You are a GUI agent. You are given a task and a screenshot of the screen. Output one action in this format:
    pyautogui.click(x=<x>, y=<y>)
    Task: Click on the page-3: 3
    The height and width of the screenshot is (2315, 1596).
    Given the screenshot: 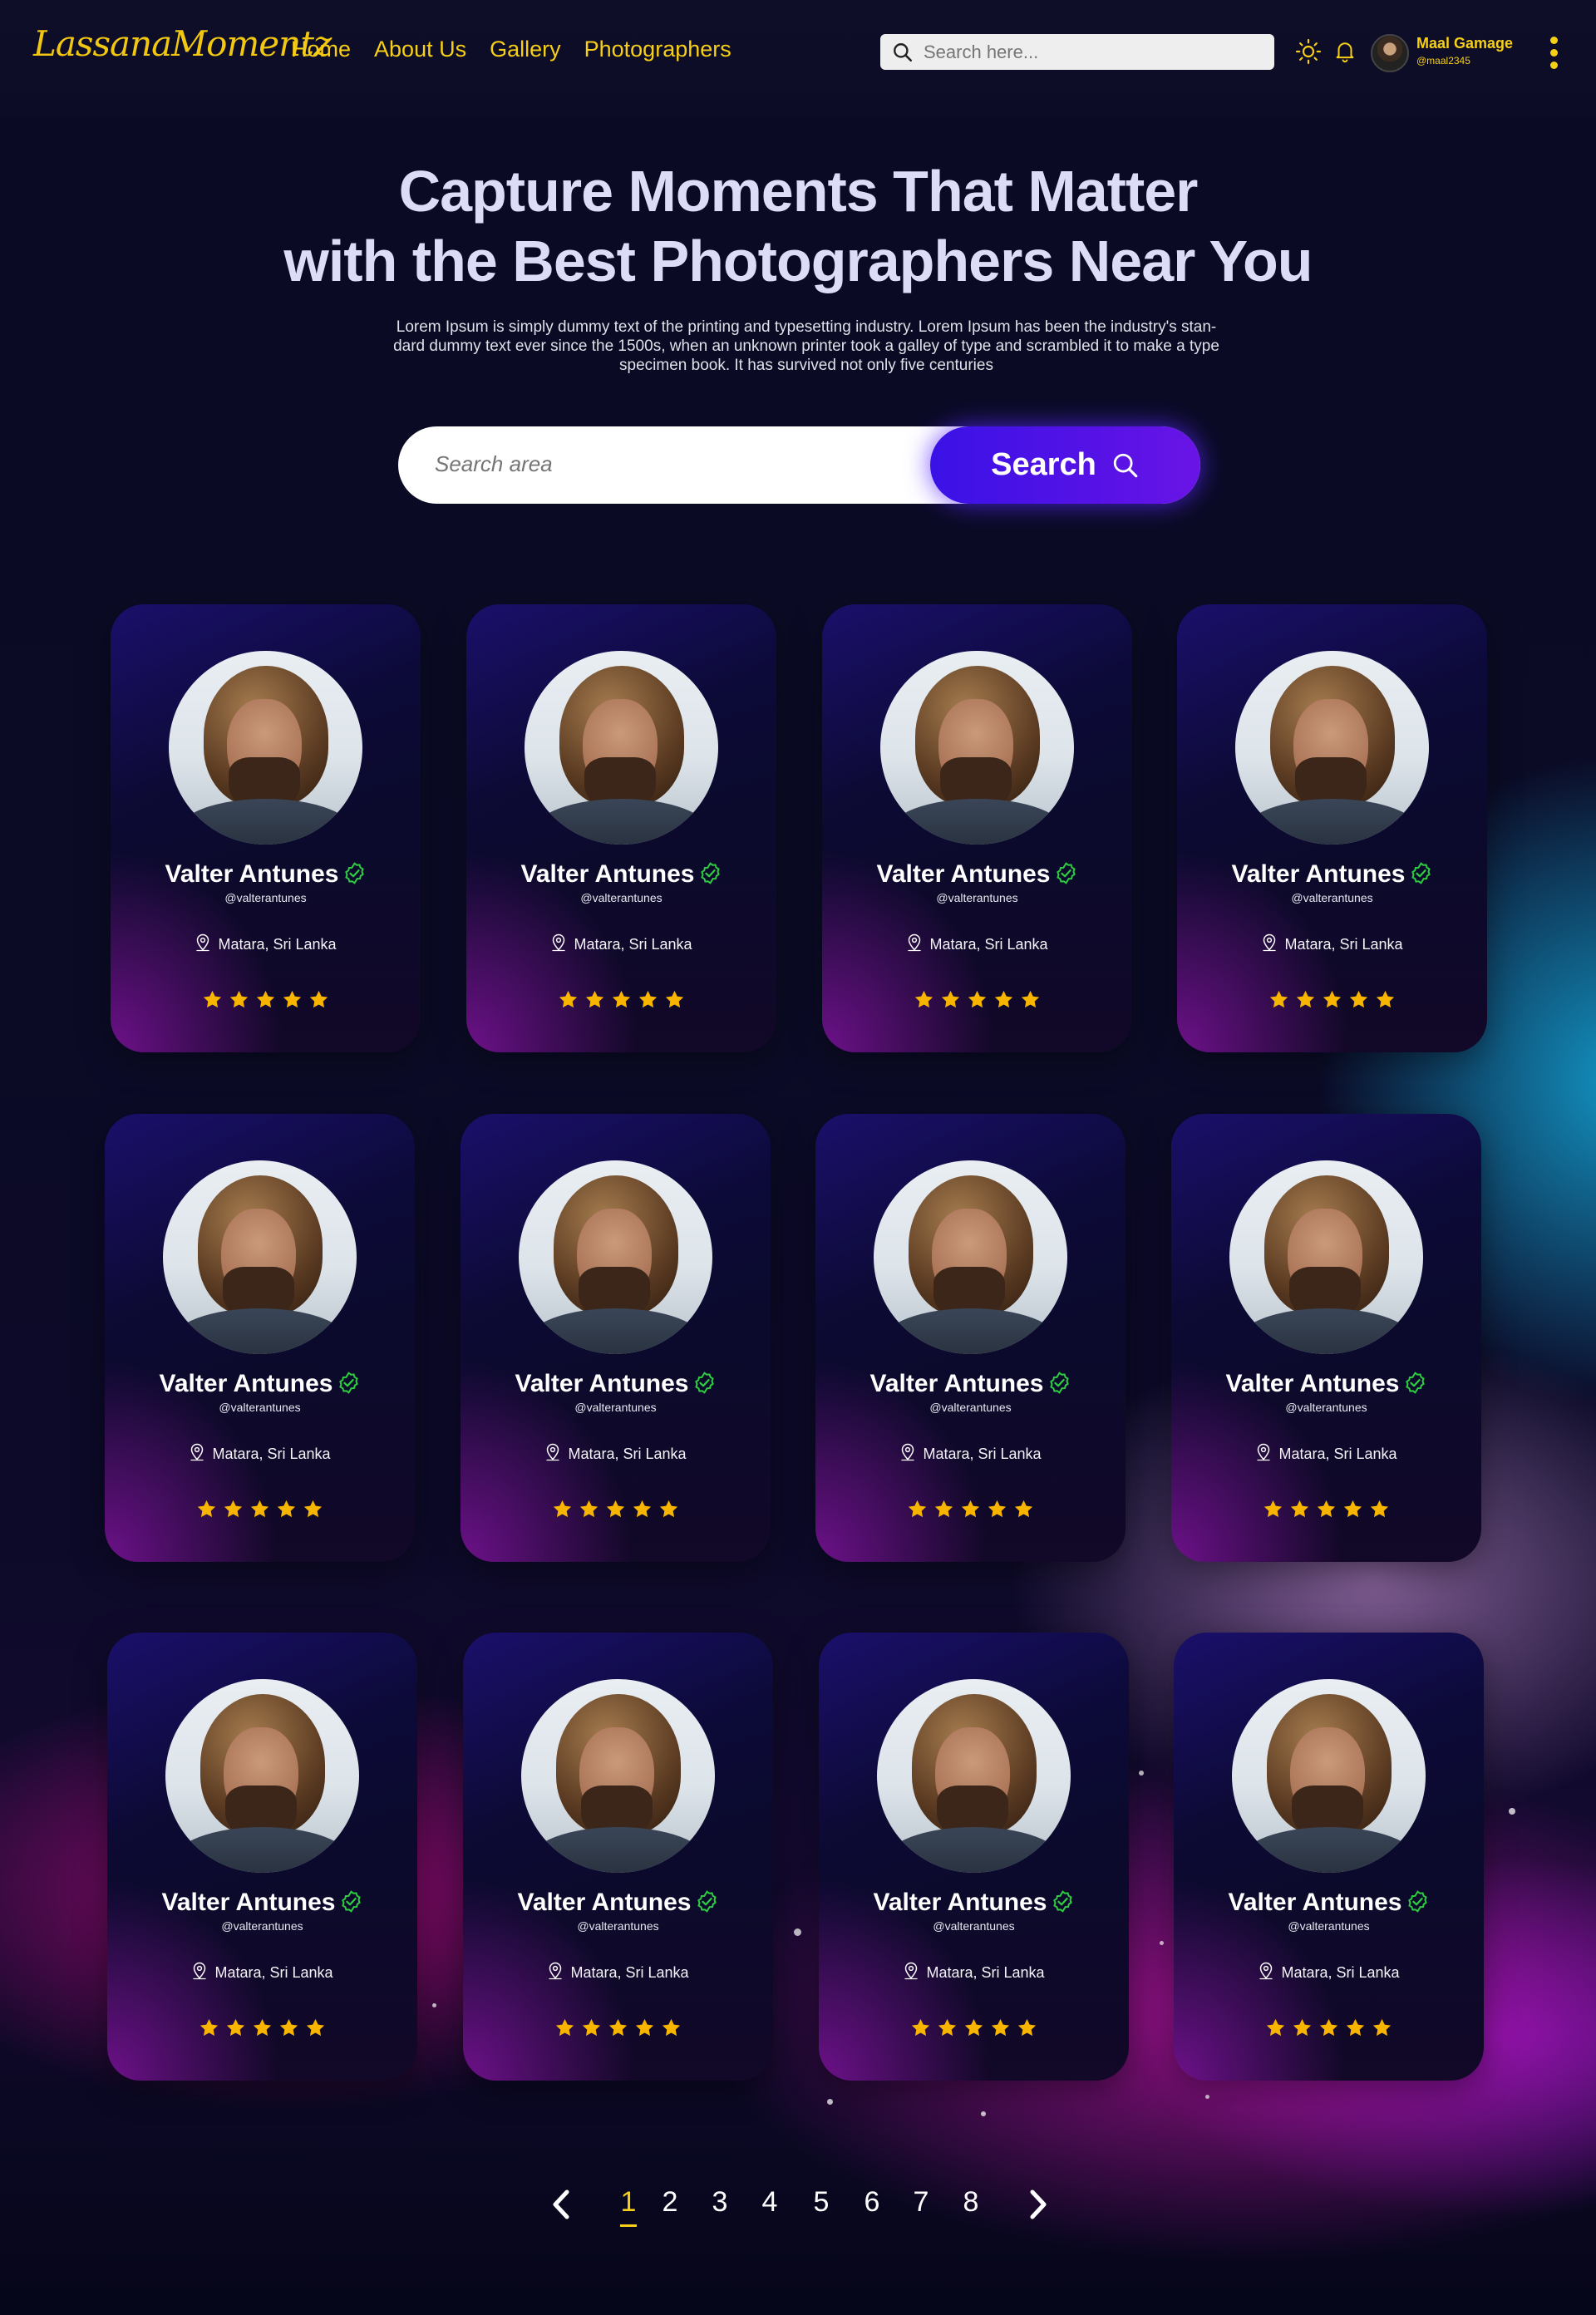 What is the action you would take?
    pyautogui.click(x=719, y=2202)
    